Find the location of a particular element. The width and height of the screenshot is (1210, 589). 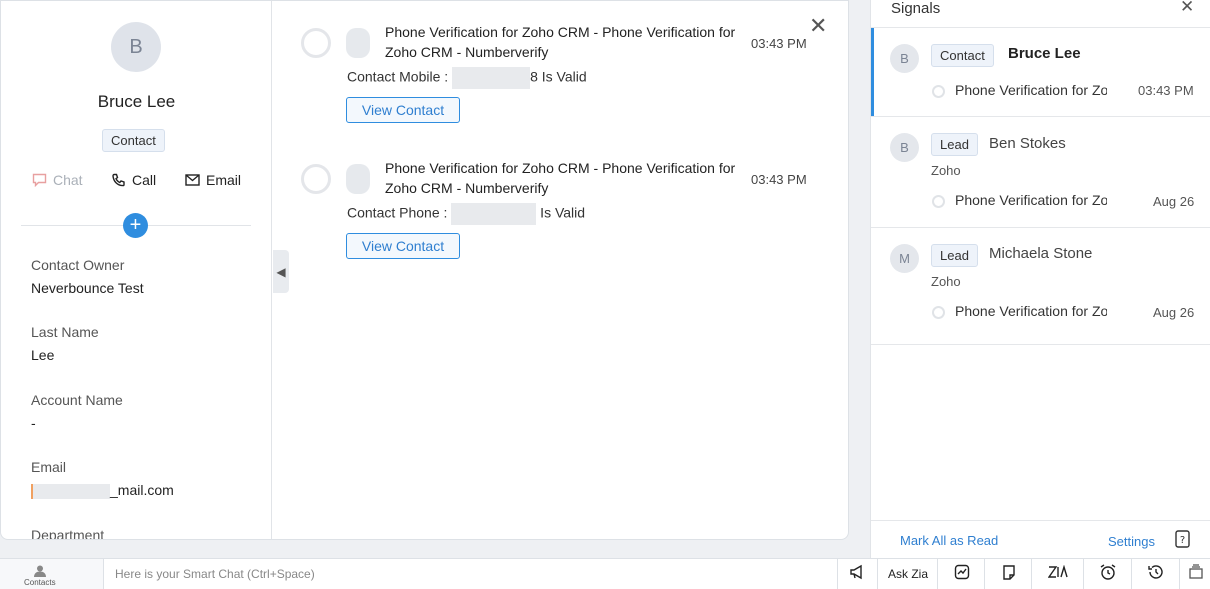

mail-icon is located at coordinates (192, 180).